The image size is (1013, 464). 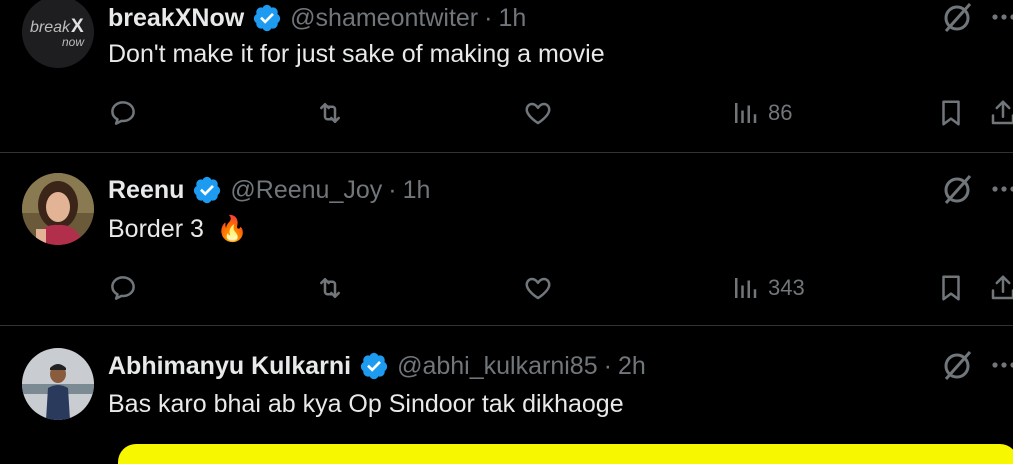 I want to click on author-name: Reenu, so click(x=146, y=190).